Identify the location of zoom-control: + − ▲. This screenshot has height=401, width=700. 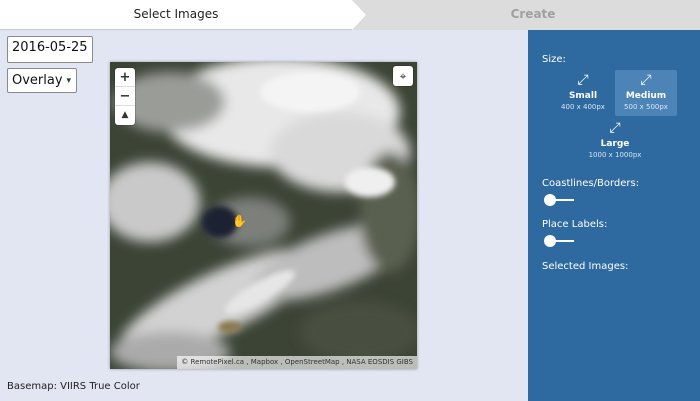
(125, 96).